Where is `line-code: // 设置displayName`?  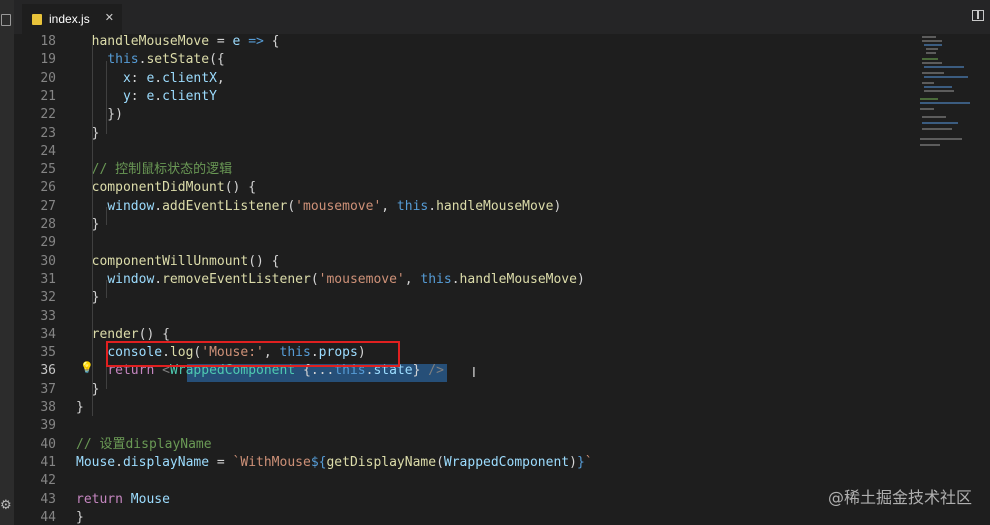
line-code: // 设置displayName is located at coordinates (144, 445).